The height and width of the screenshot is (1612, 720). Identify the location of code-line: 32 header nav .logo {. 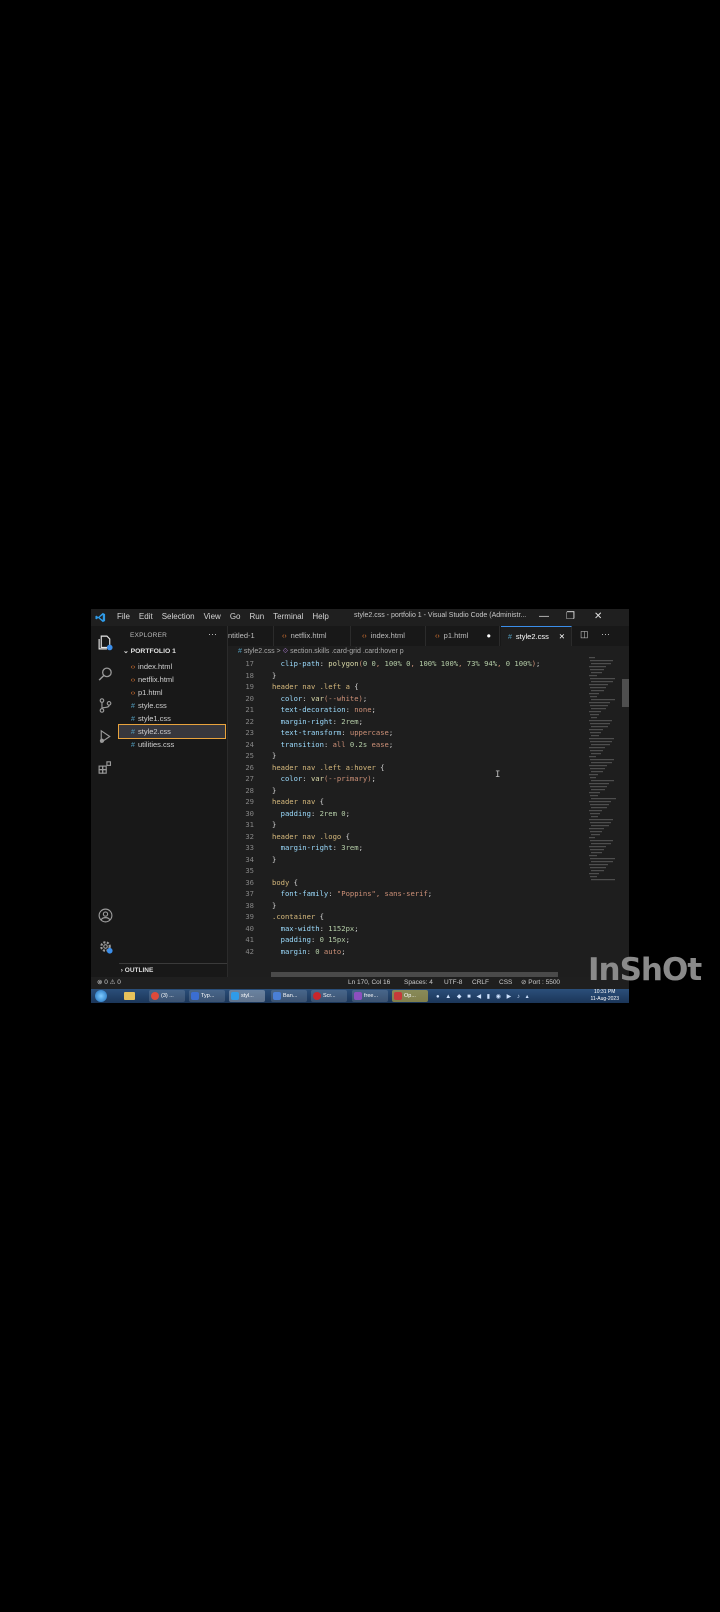
(289, 837).